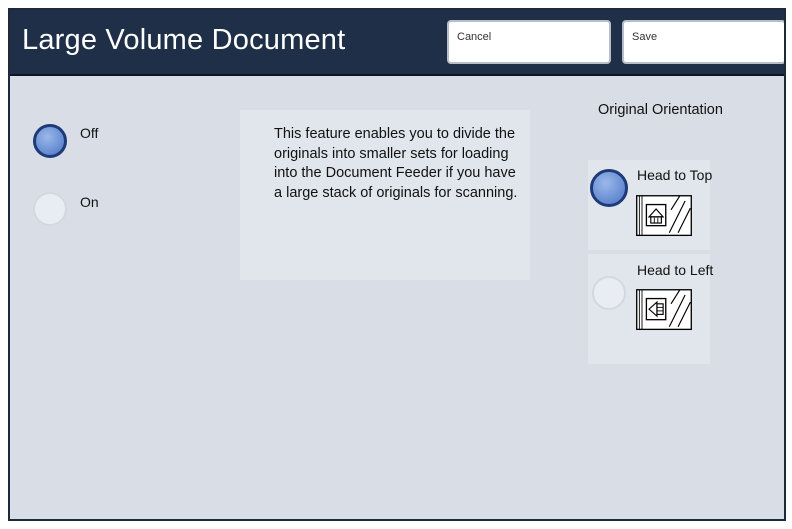 The image size is (792, 529). Describe the element at coordinates (675, 175) in the screenshot. I see `head-to-top-label: Head to Top` at that location.